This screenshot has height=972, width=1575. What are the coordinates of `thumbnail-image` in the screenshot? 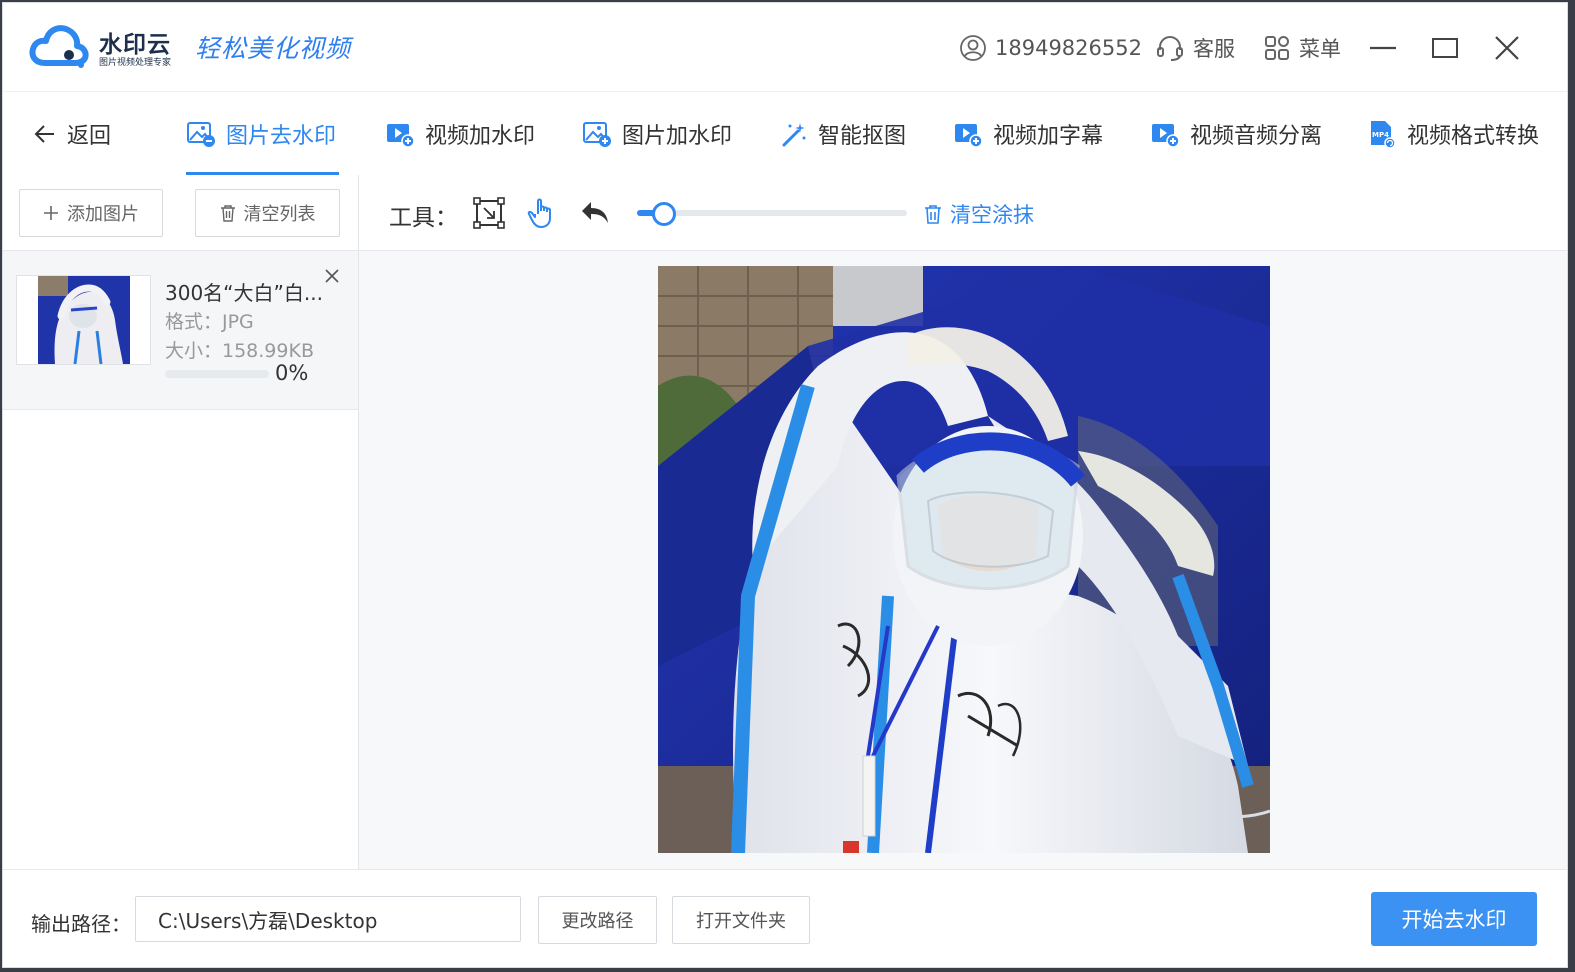 It's located at (83, 320).